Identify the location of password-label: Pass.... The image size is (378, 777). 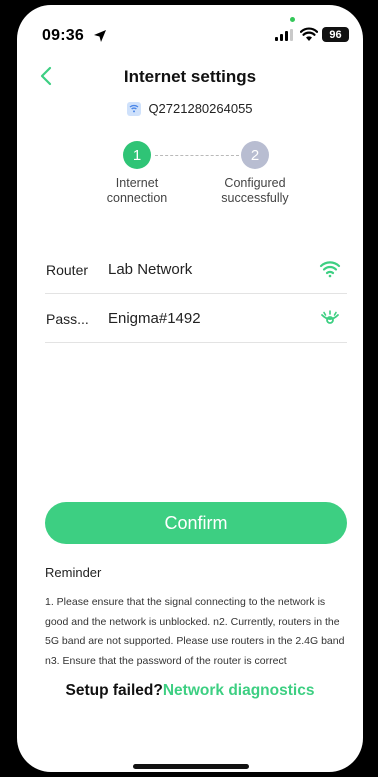
(67, 319).